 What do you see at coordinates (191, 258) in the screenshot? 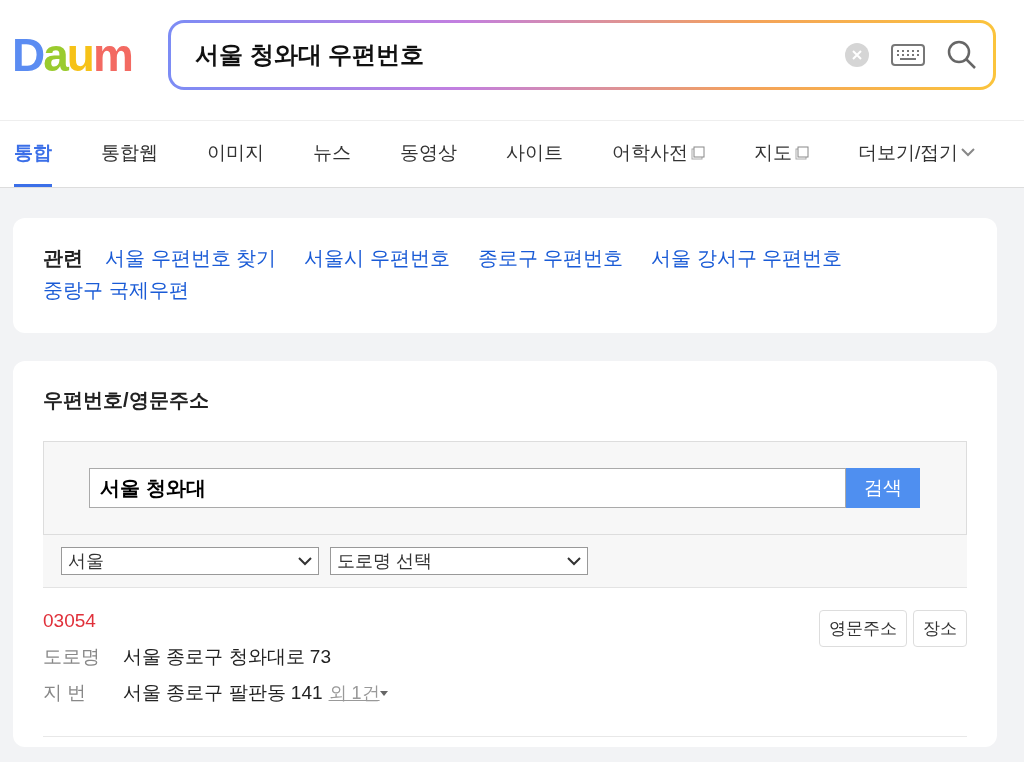
I see `related-link: 서울 우편번호 찾기` at bounding box center [191, 258].